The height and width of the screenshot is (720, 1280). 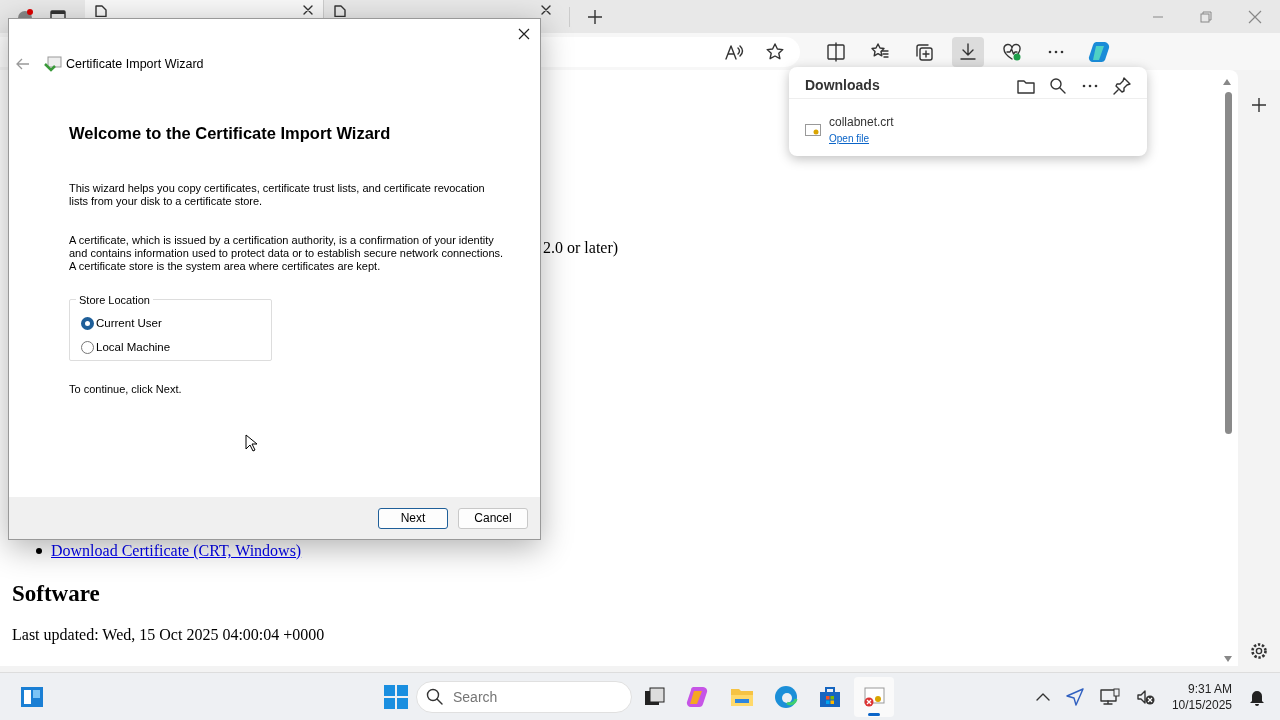 I want to click on scroll-down-icon, so click(x=1228, y=659).